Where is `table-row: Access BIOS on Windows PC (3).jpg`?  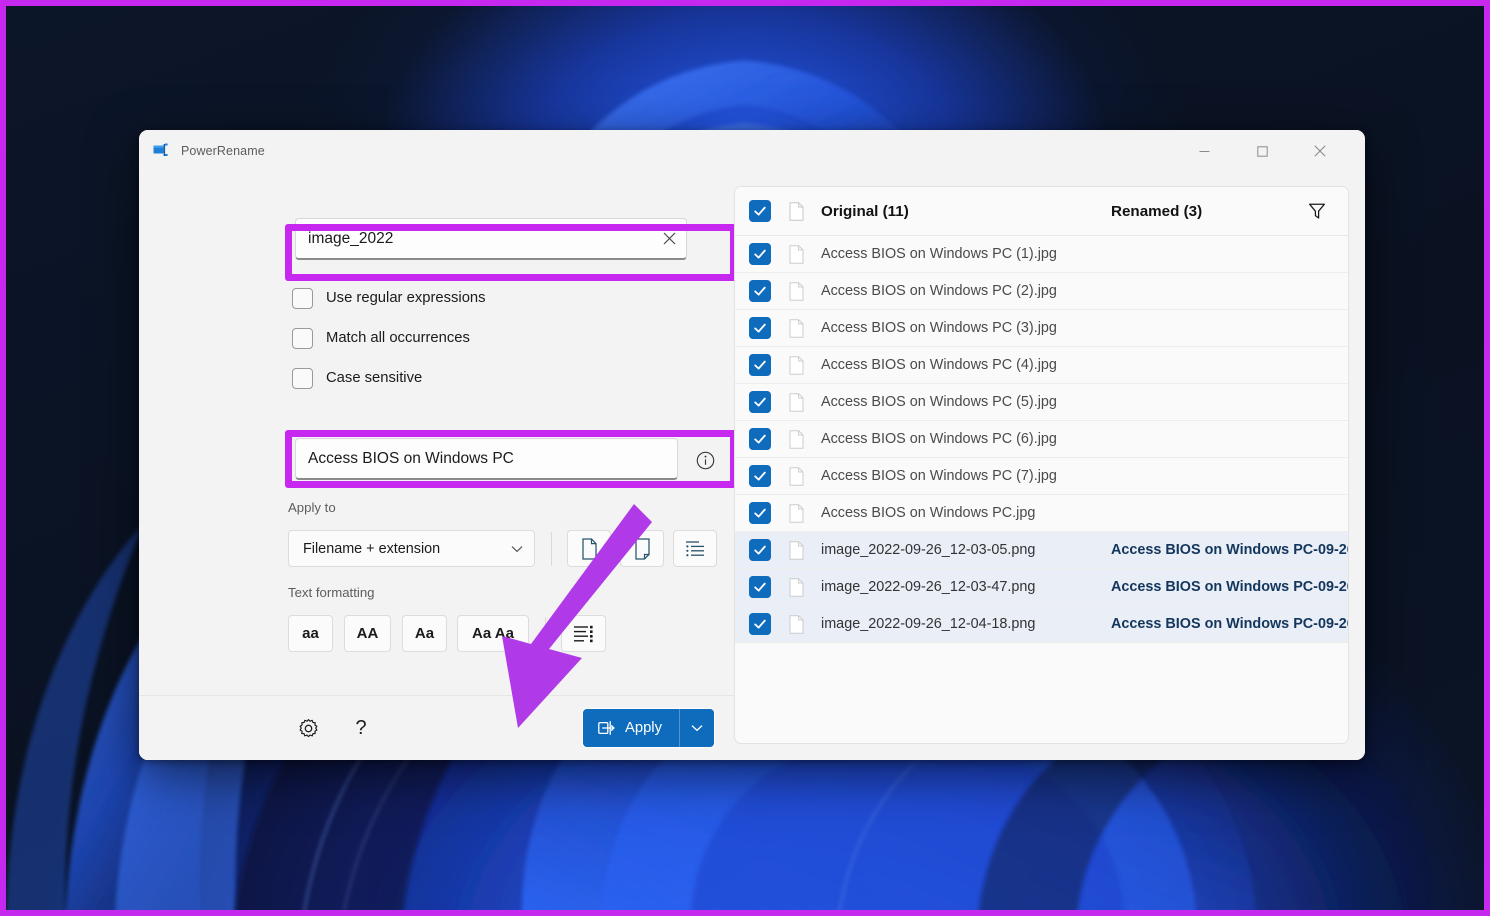
table-row: Access BIOS on Windows PC (3).jpg is located at coordinates (1041, 328).